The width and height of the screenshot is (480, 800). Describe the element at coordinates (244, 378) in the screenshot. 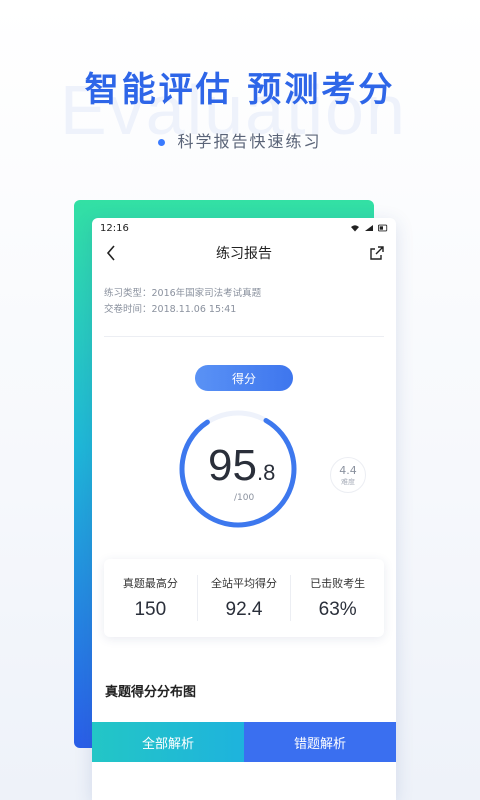

I see `score-tag: 得分` at that location.